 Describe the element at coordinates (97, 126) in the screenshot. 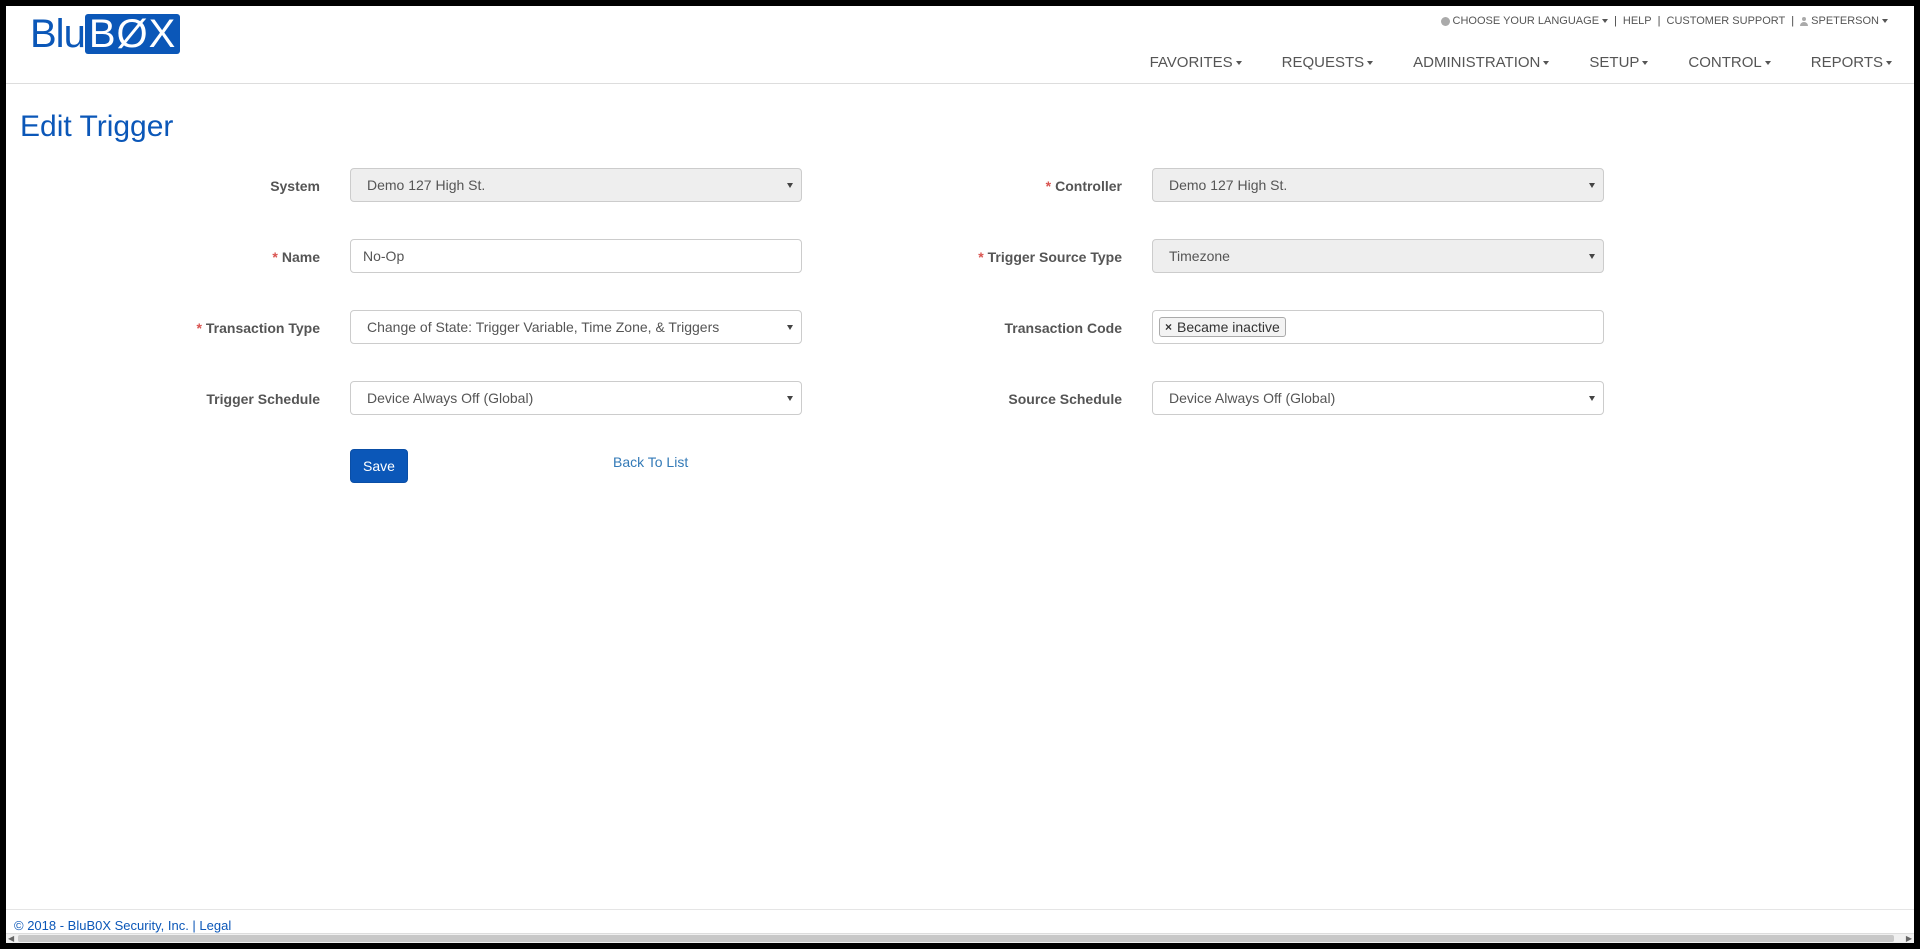

I see `page-title: Edit Trigger` at that location.